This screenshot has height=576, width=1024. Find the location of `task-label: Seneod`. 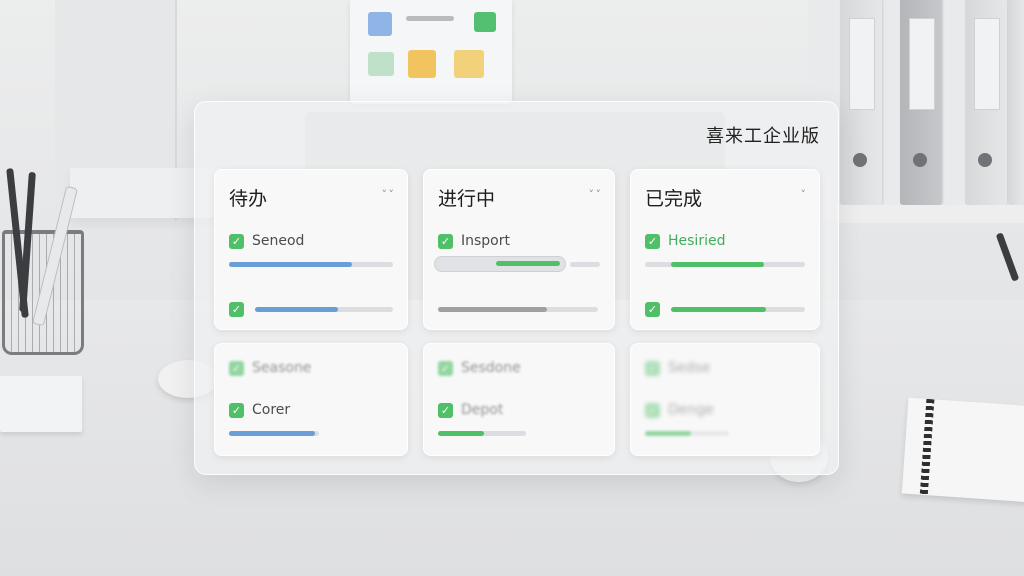

task-label: Seneod is located at coordinates (278, 241).